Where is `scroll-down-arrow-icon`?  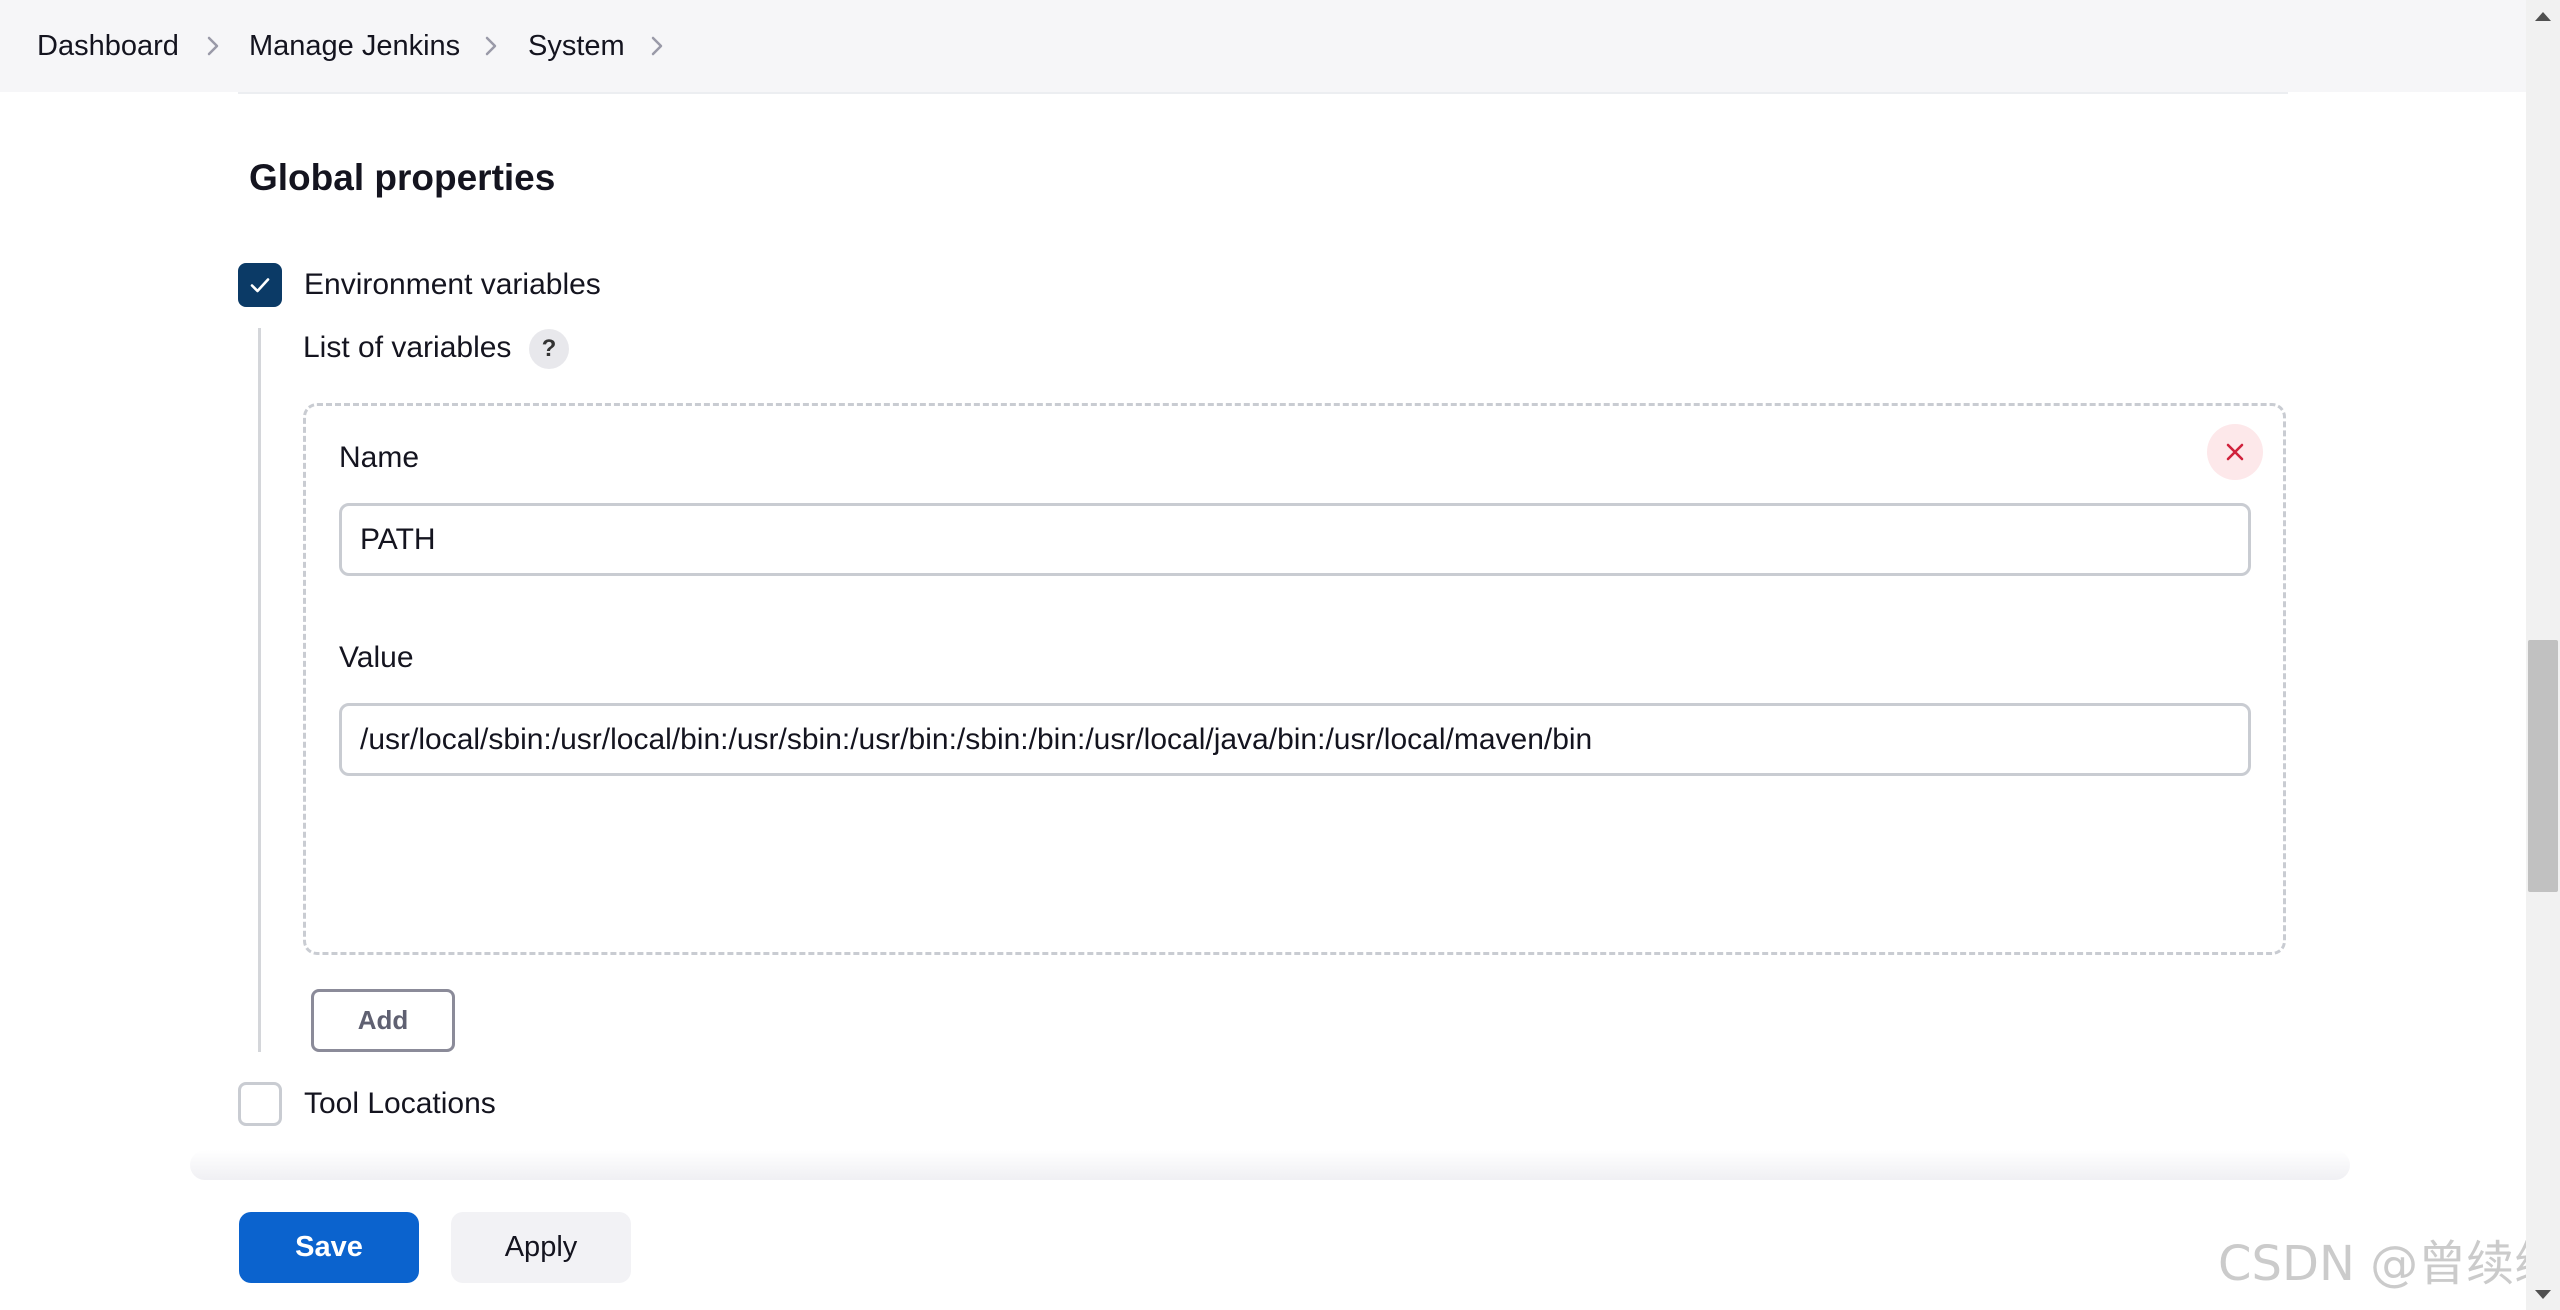
scroll-down-arrow-icon is located at coordinates (2543, 1294).